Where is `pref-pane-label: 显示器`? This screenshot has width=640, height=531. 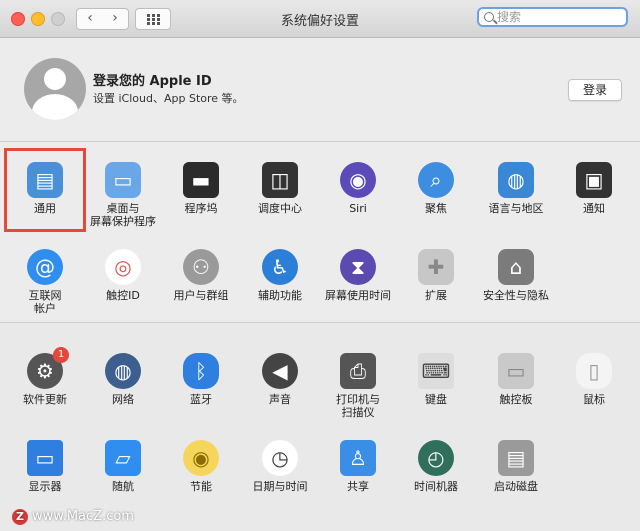
pref-pane-label: 显示器 is located at coordinates (45, 486).